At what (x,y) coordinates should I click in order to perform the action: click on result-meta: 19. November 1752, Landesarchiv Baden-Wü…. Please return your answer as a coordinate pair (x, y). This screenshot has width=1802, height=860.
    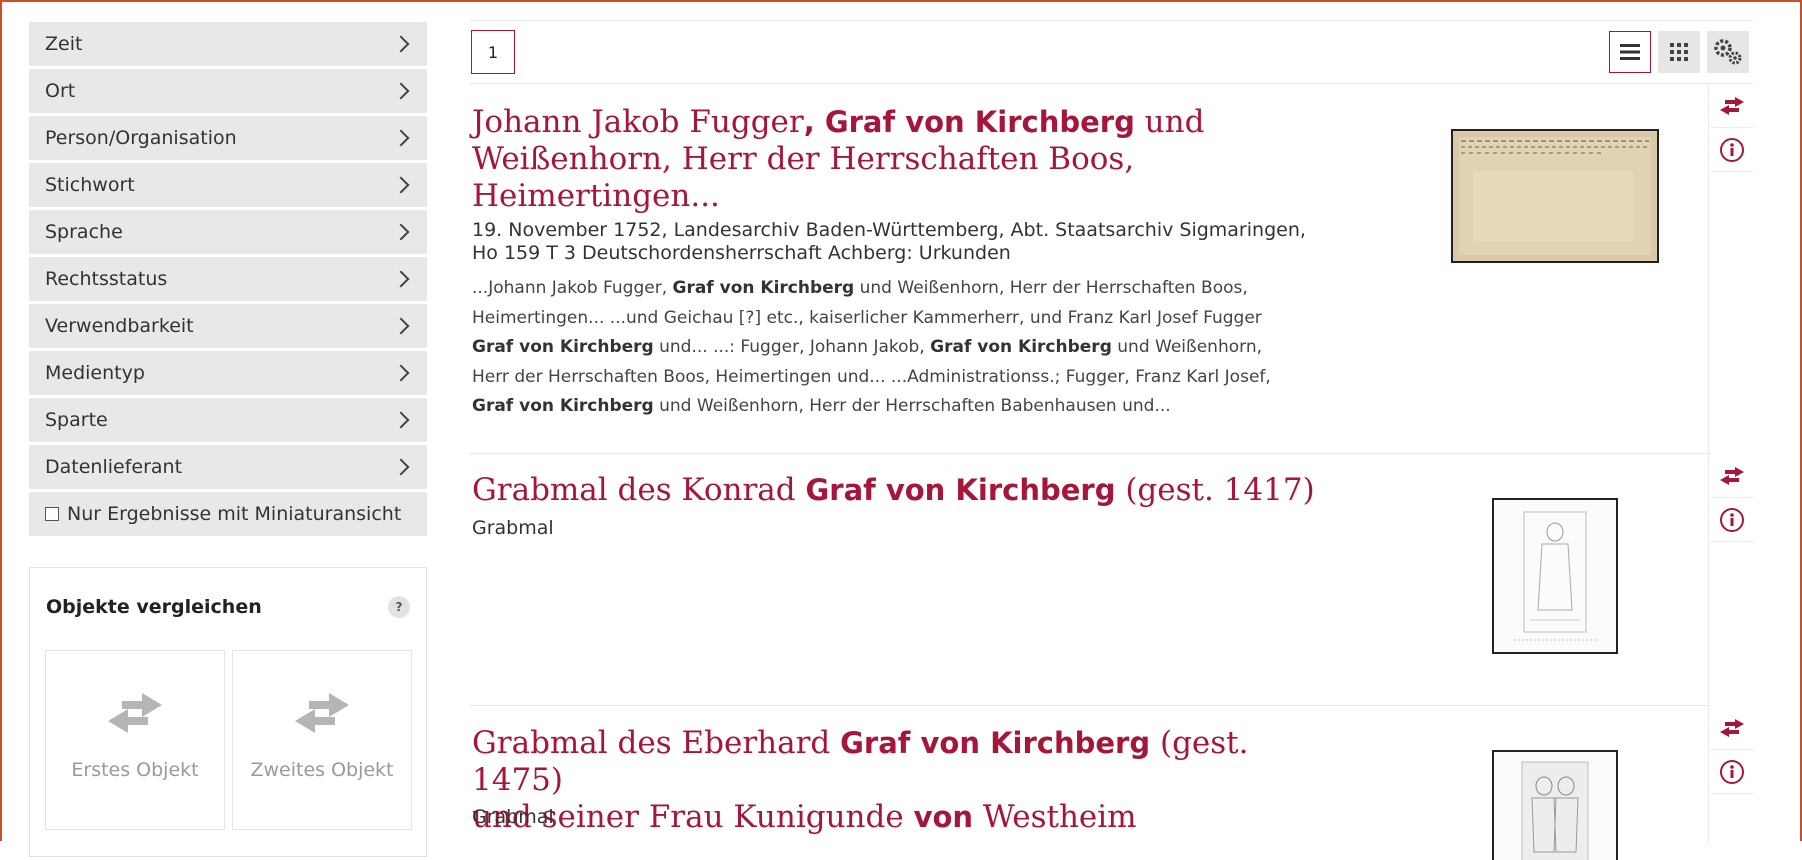
    Looking at the image, I should click on (889, 241).